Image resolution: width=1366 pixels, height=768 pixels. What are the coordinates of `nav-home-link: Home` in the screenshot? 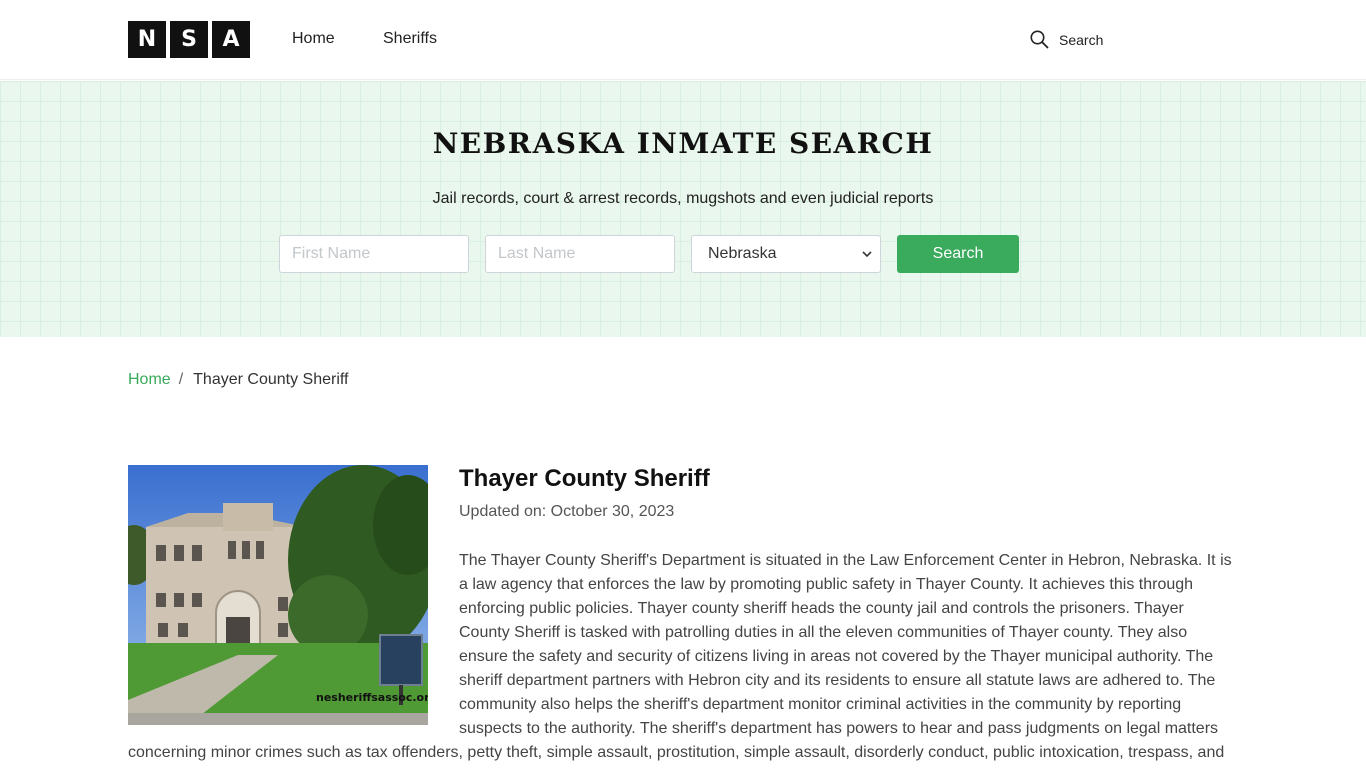 It's located at (313, 39).